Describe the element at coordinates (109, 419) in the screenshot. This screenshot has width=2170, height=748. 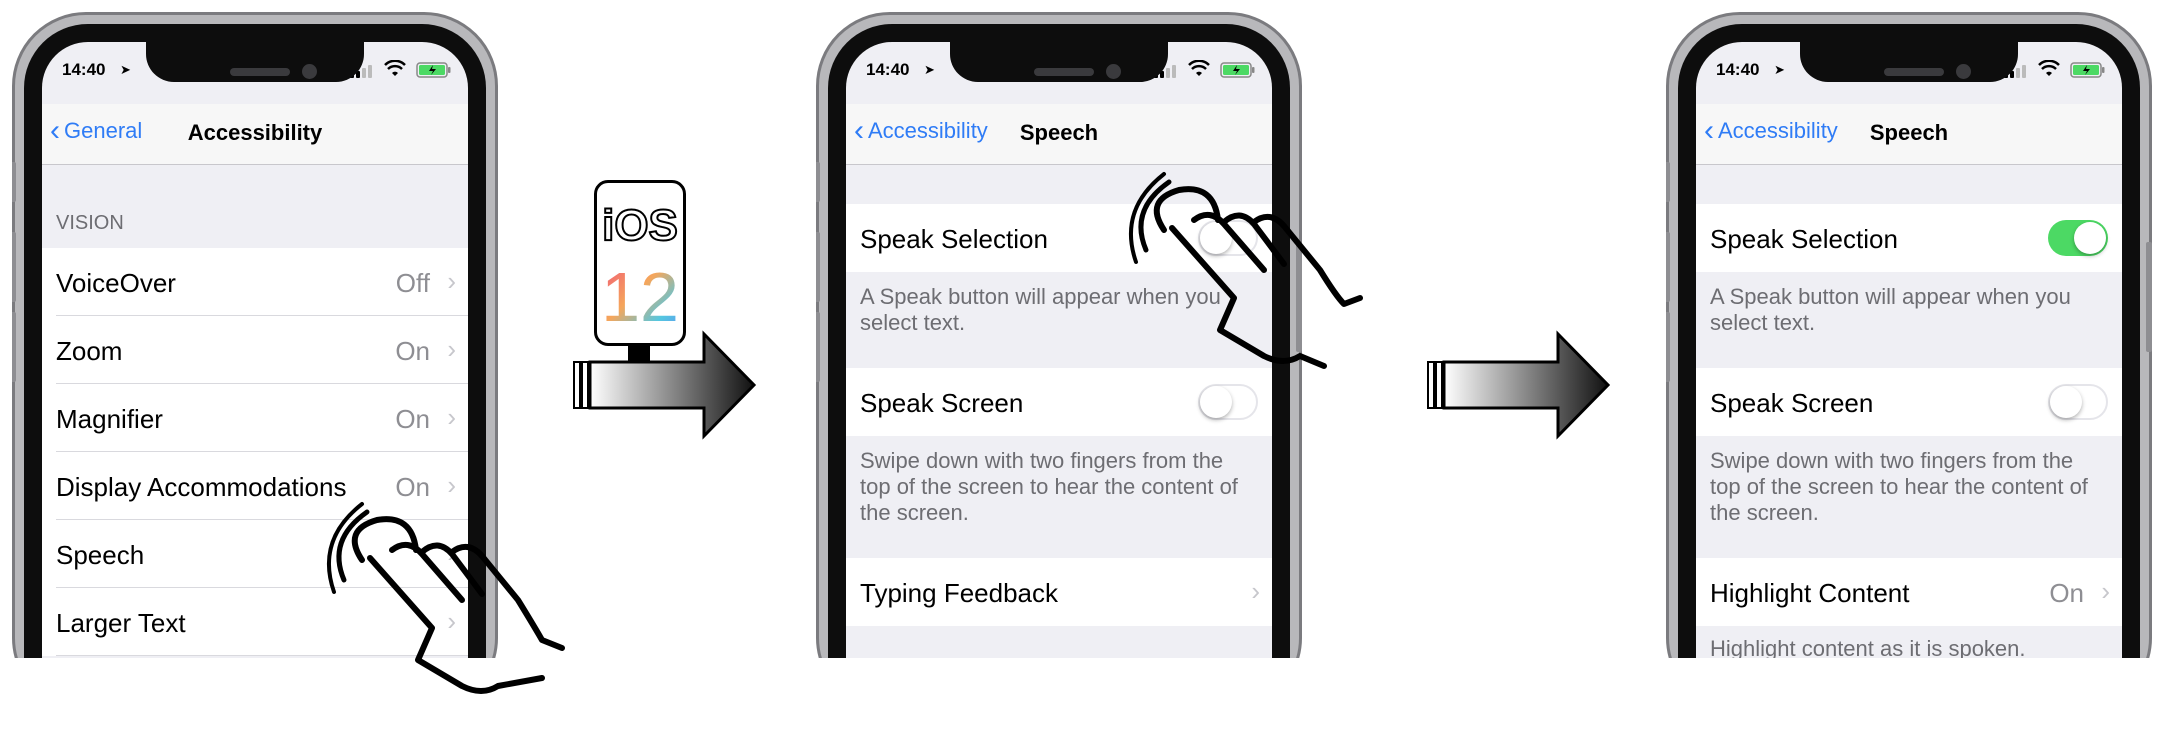
I see `row-label: Magnifier` at that location.